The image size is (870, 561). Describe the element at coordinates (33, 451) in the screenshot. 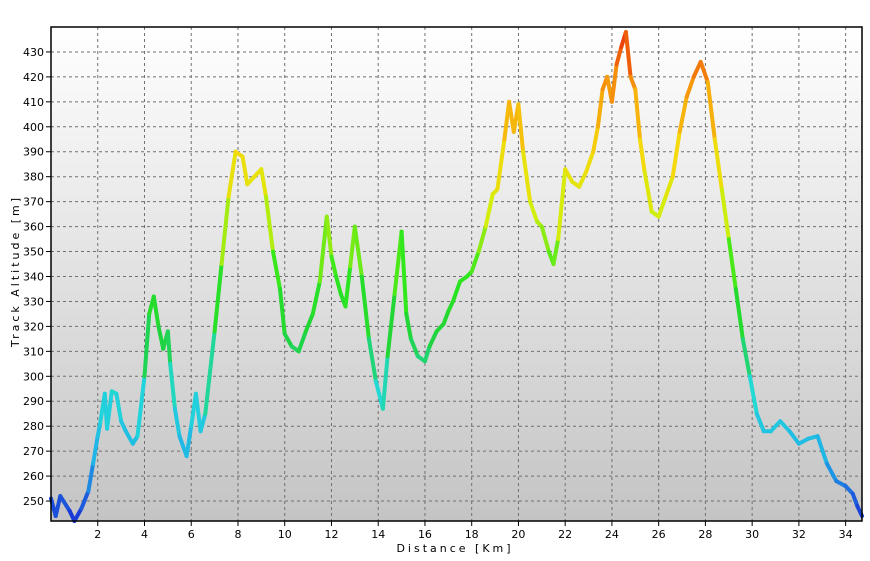

I see `y-tick-label: 270` at that location.